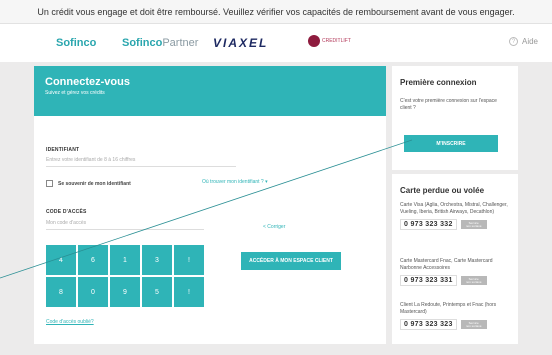  What do you see at coordinates (157, 260) in the screenshot?
I see `keypad-key: 3` at bounding box center [157, 260].